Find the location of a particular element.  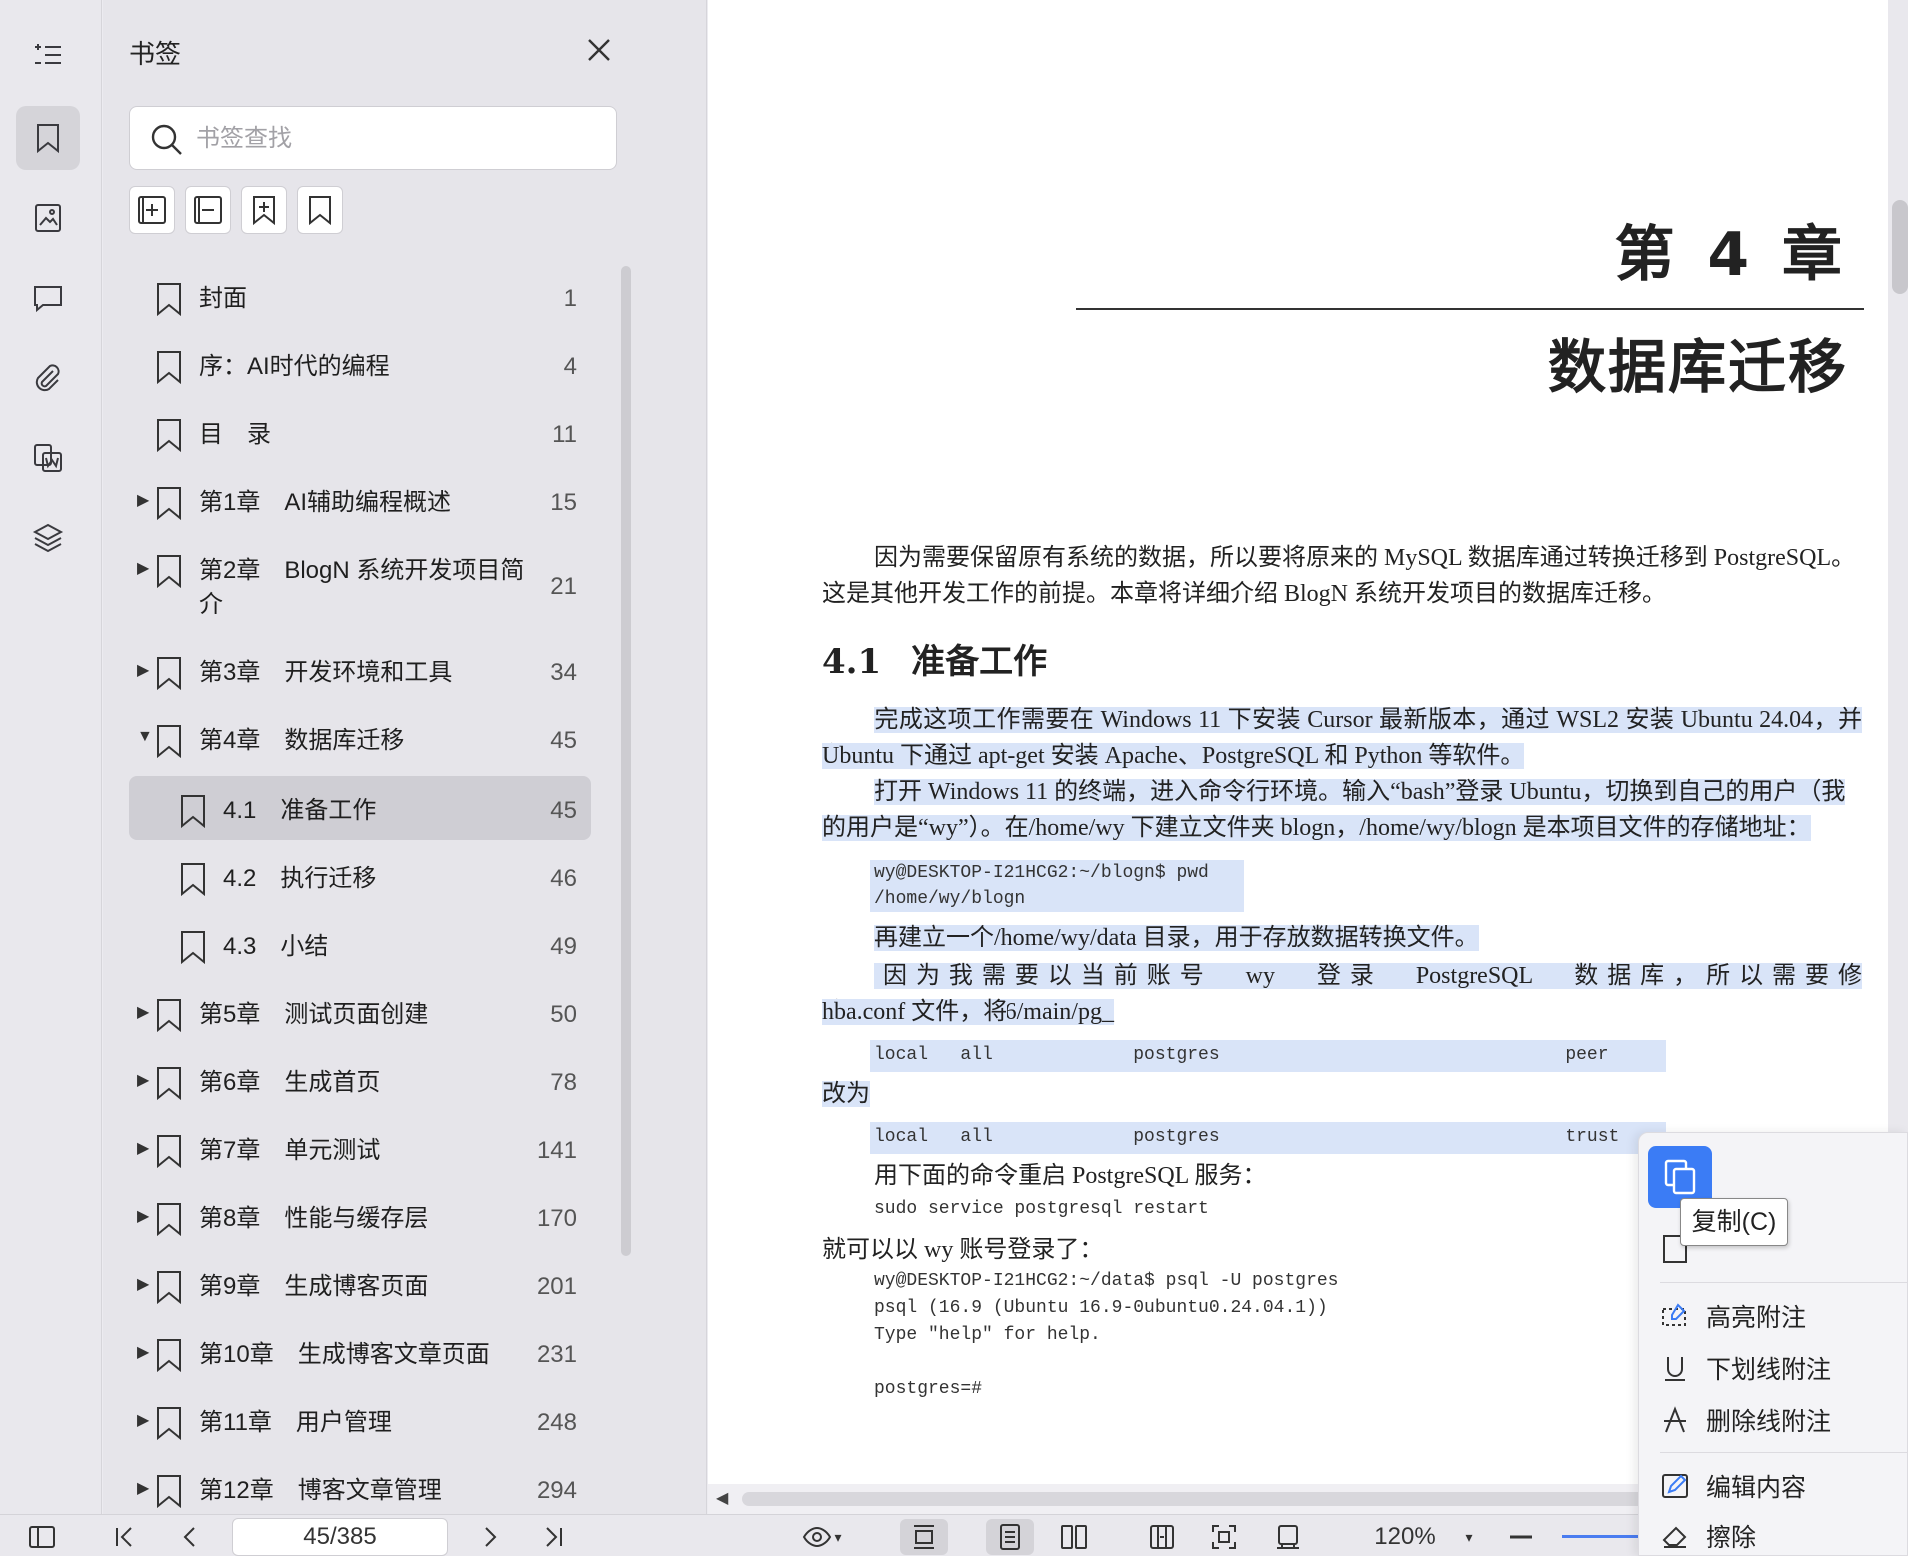

code-line: local all postgres peer is located at coordinates (1241, 1055).